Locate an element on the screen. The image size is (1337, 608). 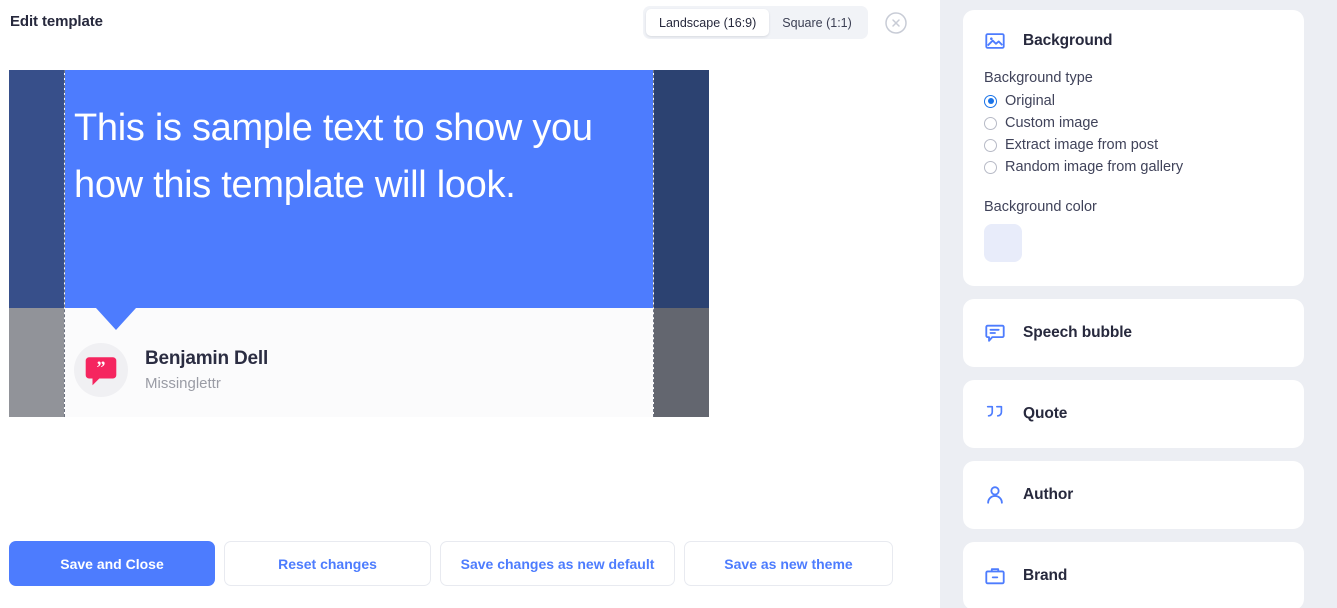
speech-bubble-icon is located at coordinates (995, 333).